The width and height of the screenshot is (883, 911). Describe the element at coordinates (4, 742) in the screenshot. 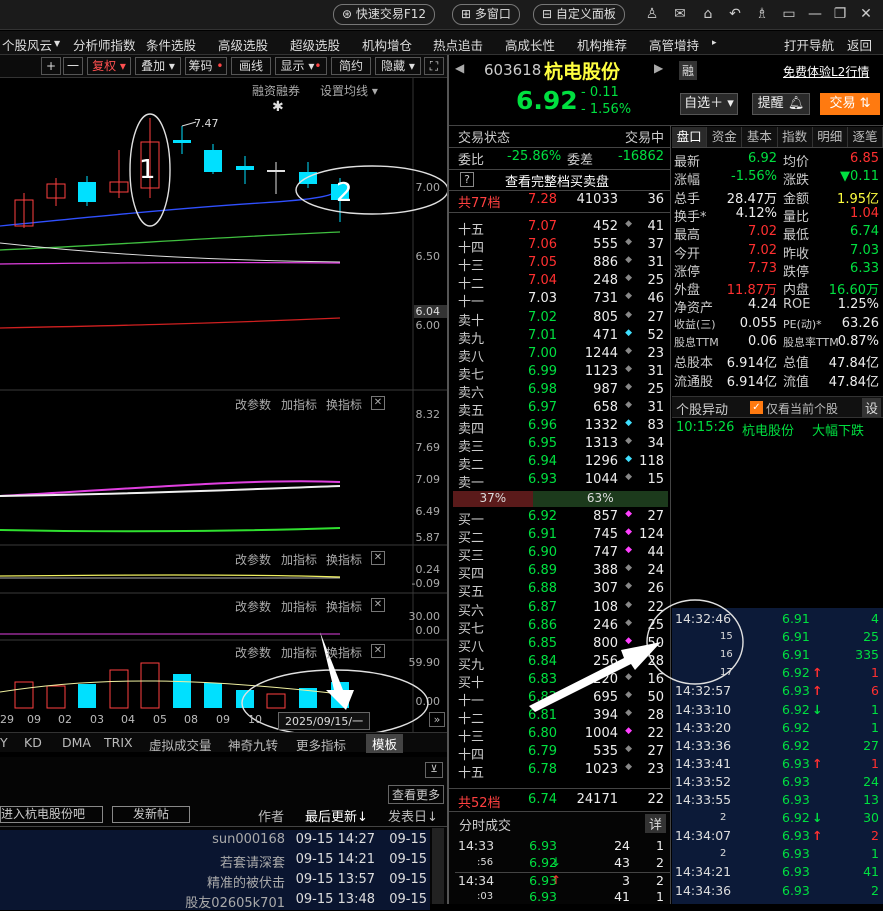

I see `tab-y: Y` at that location.